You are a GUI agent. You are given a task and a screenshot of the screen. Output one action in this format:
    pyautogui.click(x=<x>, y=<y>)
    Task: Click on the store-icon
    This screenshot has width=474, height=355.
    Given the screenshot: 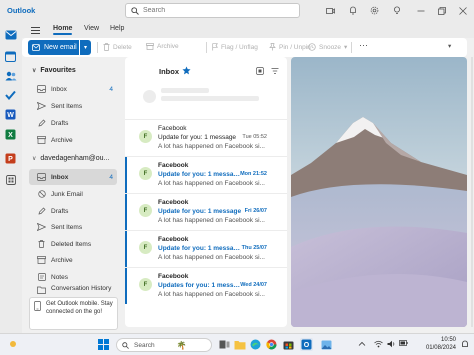 What is the action you would take?
    pyautogui.click(x=288, y=344)
    